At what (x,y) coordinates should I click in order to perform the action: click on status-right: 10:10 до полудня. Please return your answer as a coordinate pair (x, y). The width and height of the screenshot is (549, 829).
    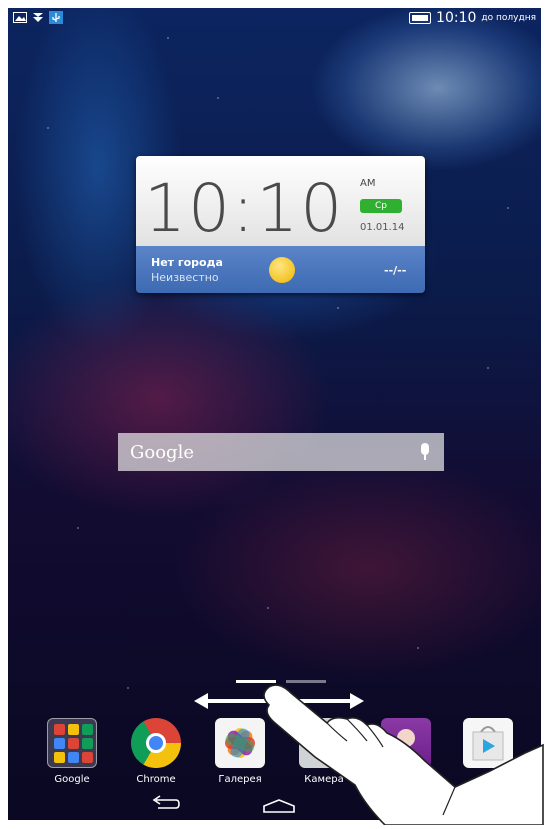
    Looking at the image, I should click on (472, 18).